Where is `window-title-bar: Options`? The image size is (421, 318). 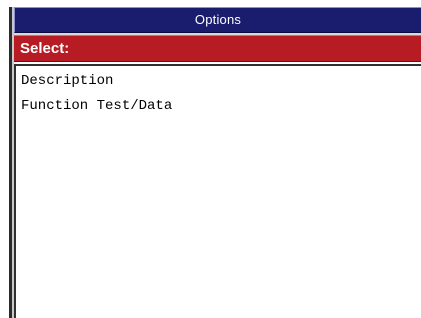
window-title-bar: Options is located at coordinates (217, 20).